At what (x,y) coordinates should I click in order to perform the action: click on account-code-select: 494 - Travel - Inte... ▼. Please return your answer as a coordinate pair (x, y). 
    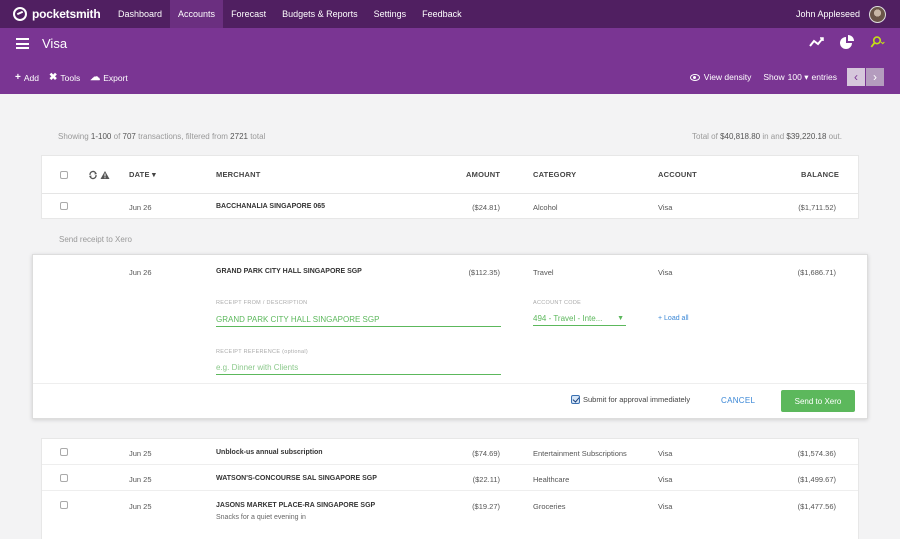
    Looking at the image, I should click on (579, 319).